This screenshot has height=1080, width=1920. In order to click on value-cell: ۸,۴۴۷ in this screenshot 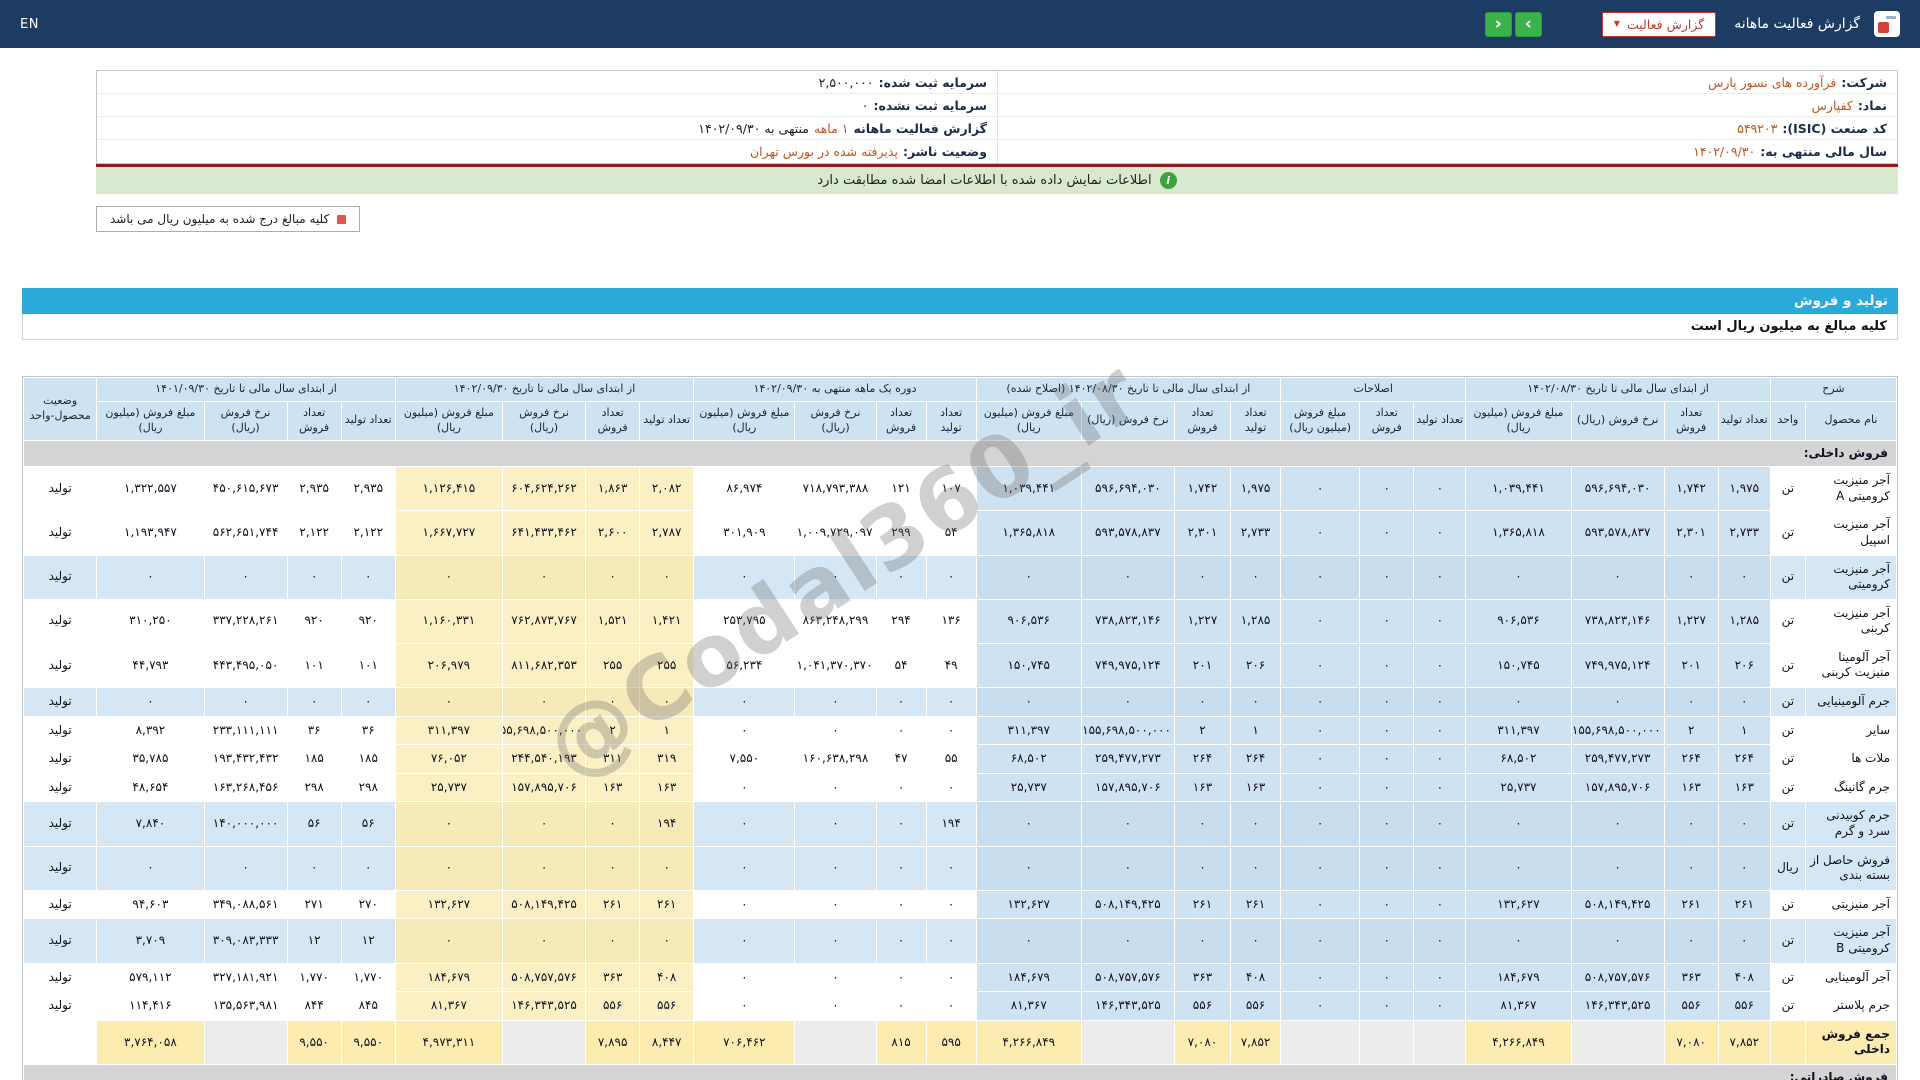, I will do `click(667, 1042)`.